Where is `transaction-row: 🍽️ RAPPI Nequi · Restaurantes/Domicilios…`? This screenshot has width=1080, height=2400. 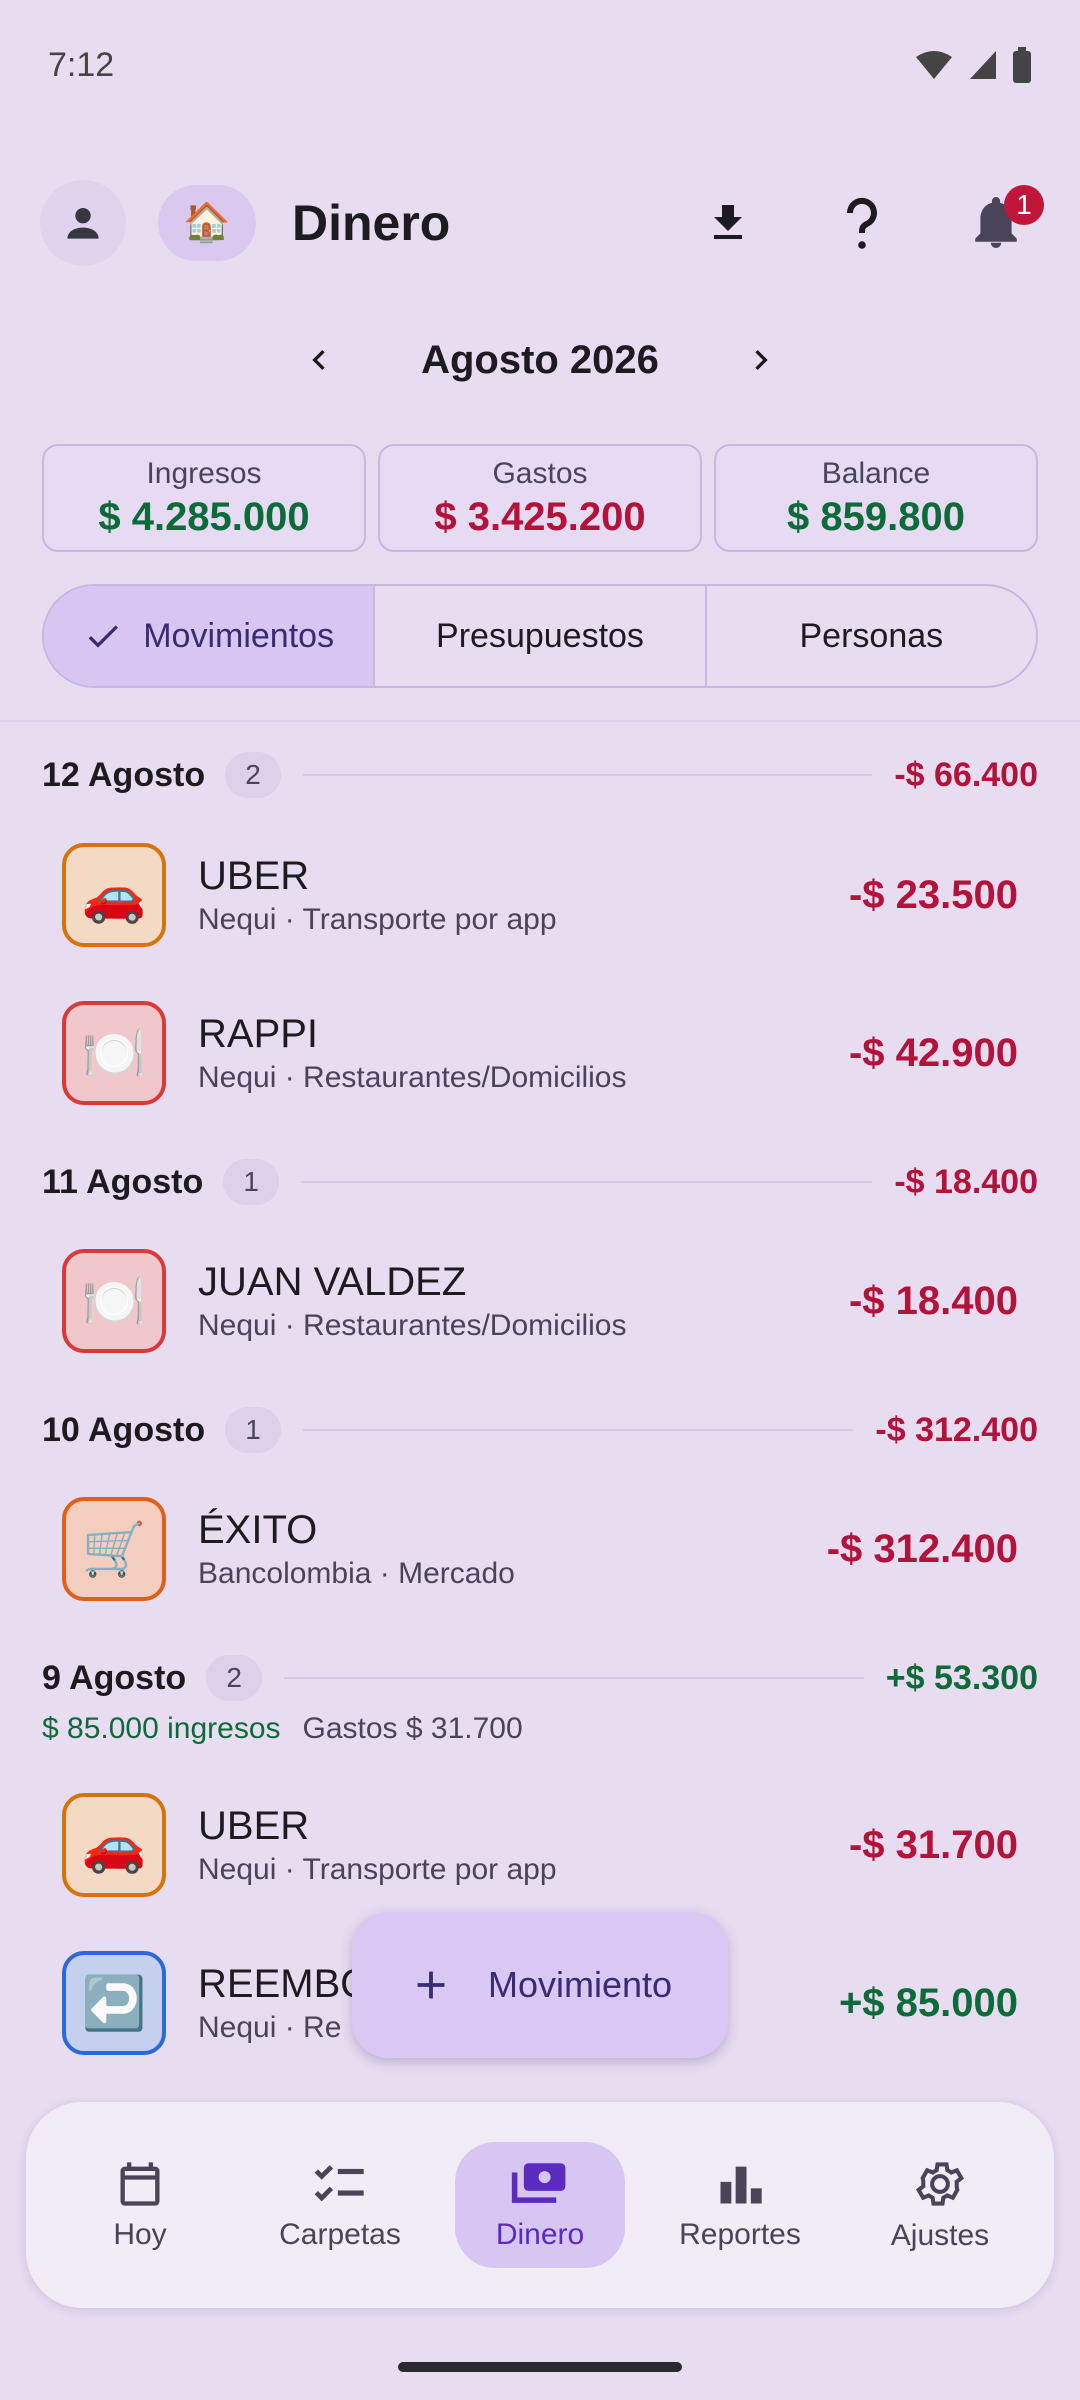 transaction-row: 🍽️ RAPPI Nequi · Restaurantes/Domicilios… is located at coordinates (540, 1053).